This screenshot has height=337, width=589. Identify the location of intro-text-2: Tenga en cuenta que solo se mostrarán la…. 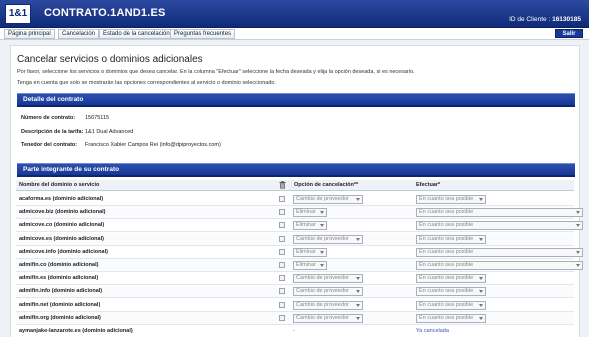
(146, 83).